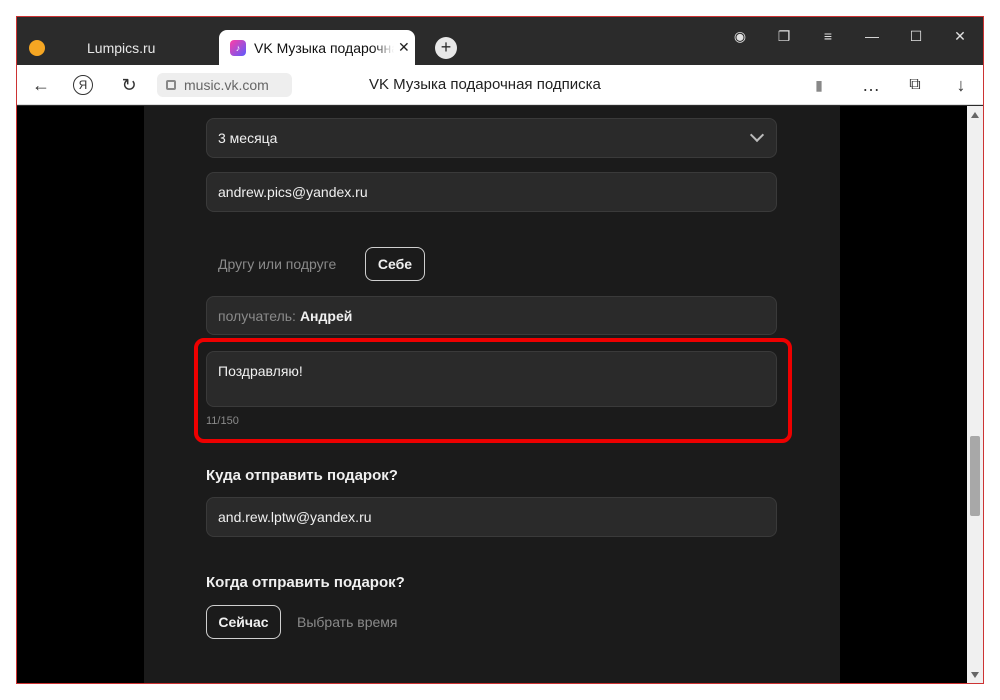 The width and height of the screenshot is (1000, 700). I want to click on duration-select: 3 месяца, so click(491, 138).